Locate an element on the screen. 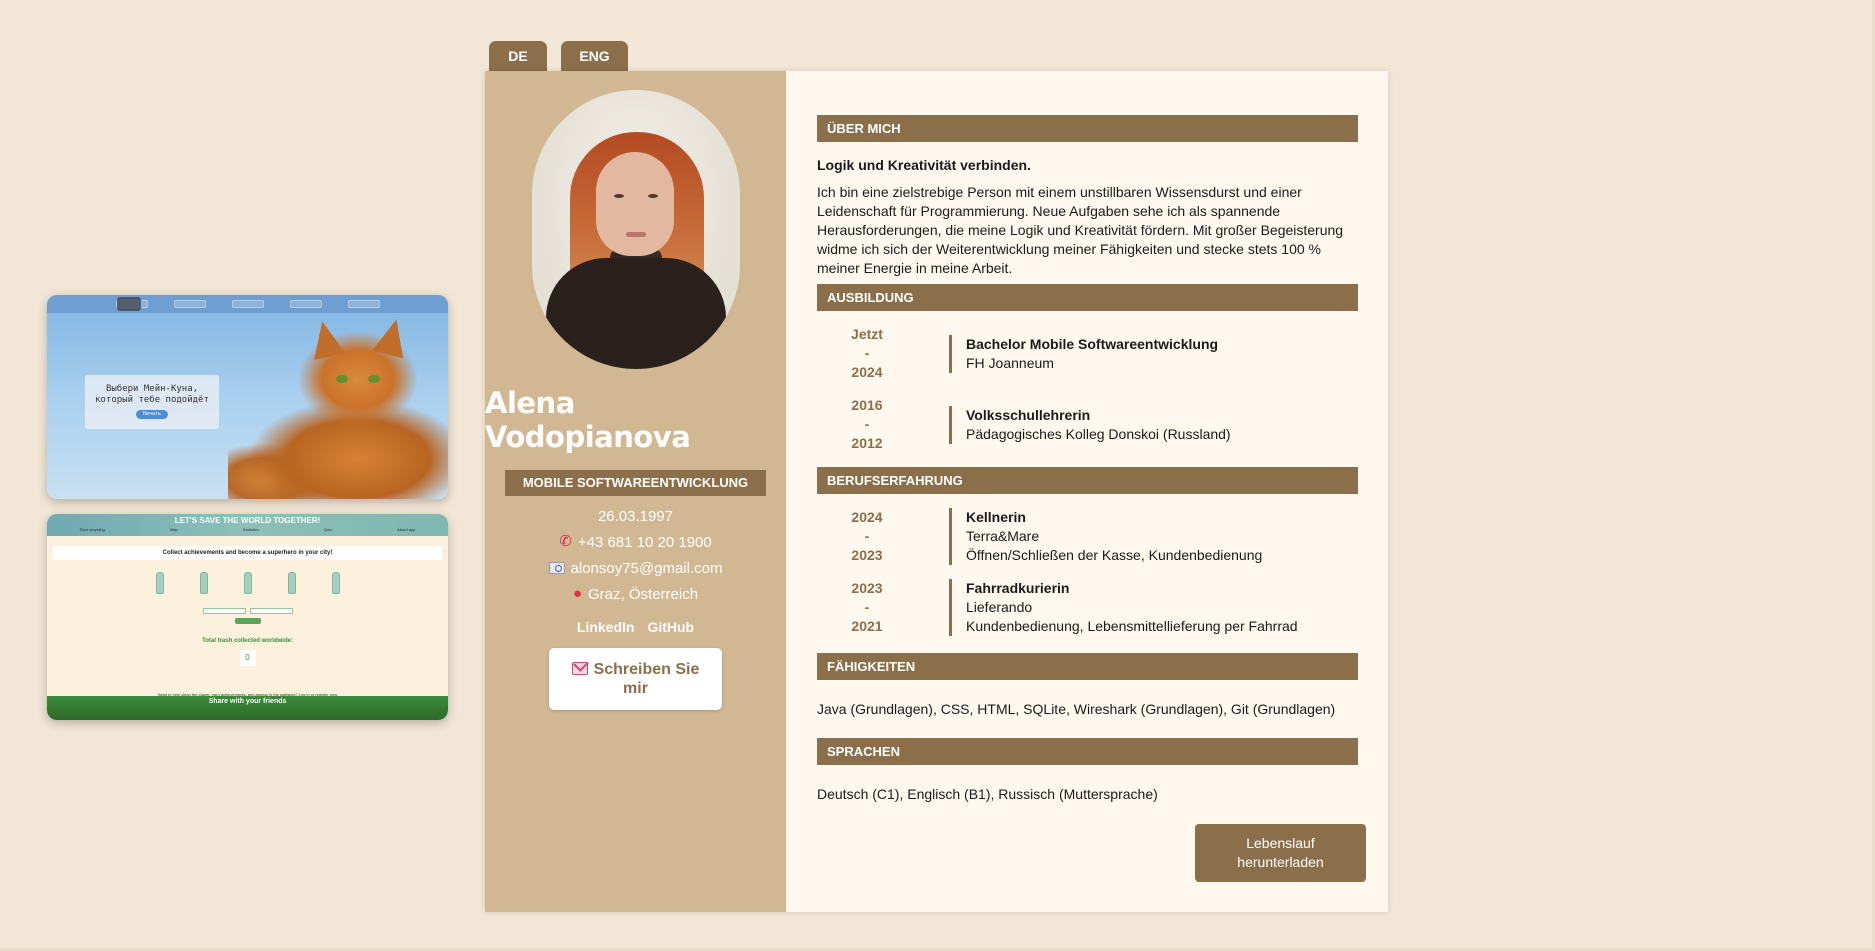 Image resolution: width=1875 pixels, height=951 pixels. preview-nav-item: Statistics is located at coordinates (250, 529).